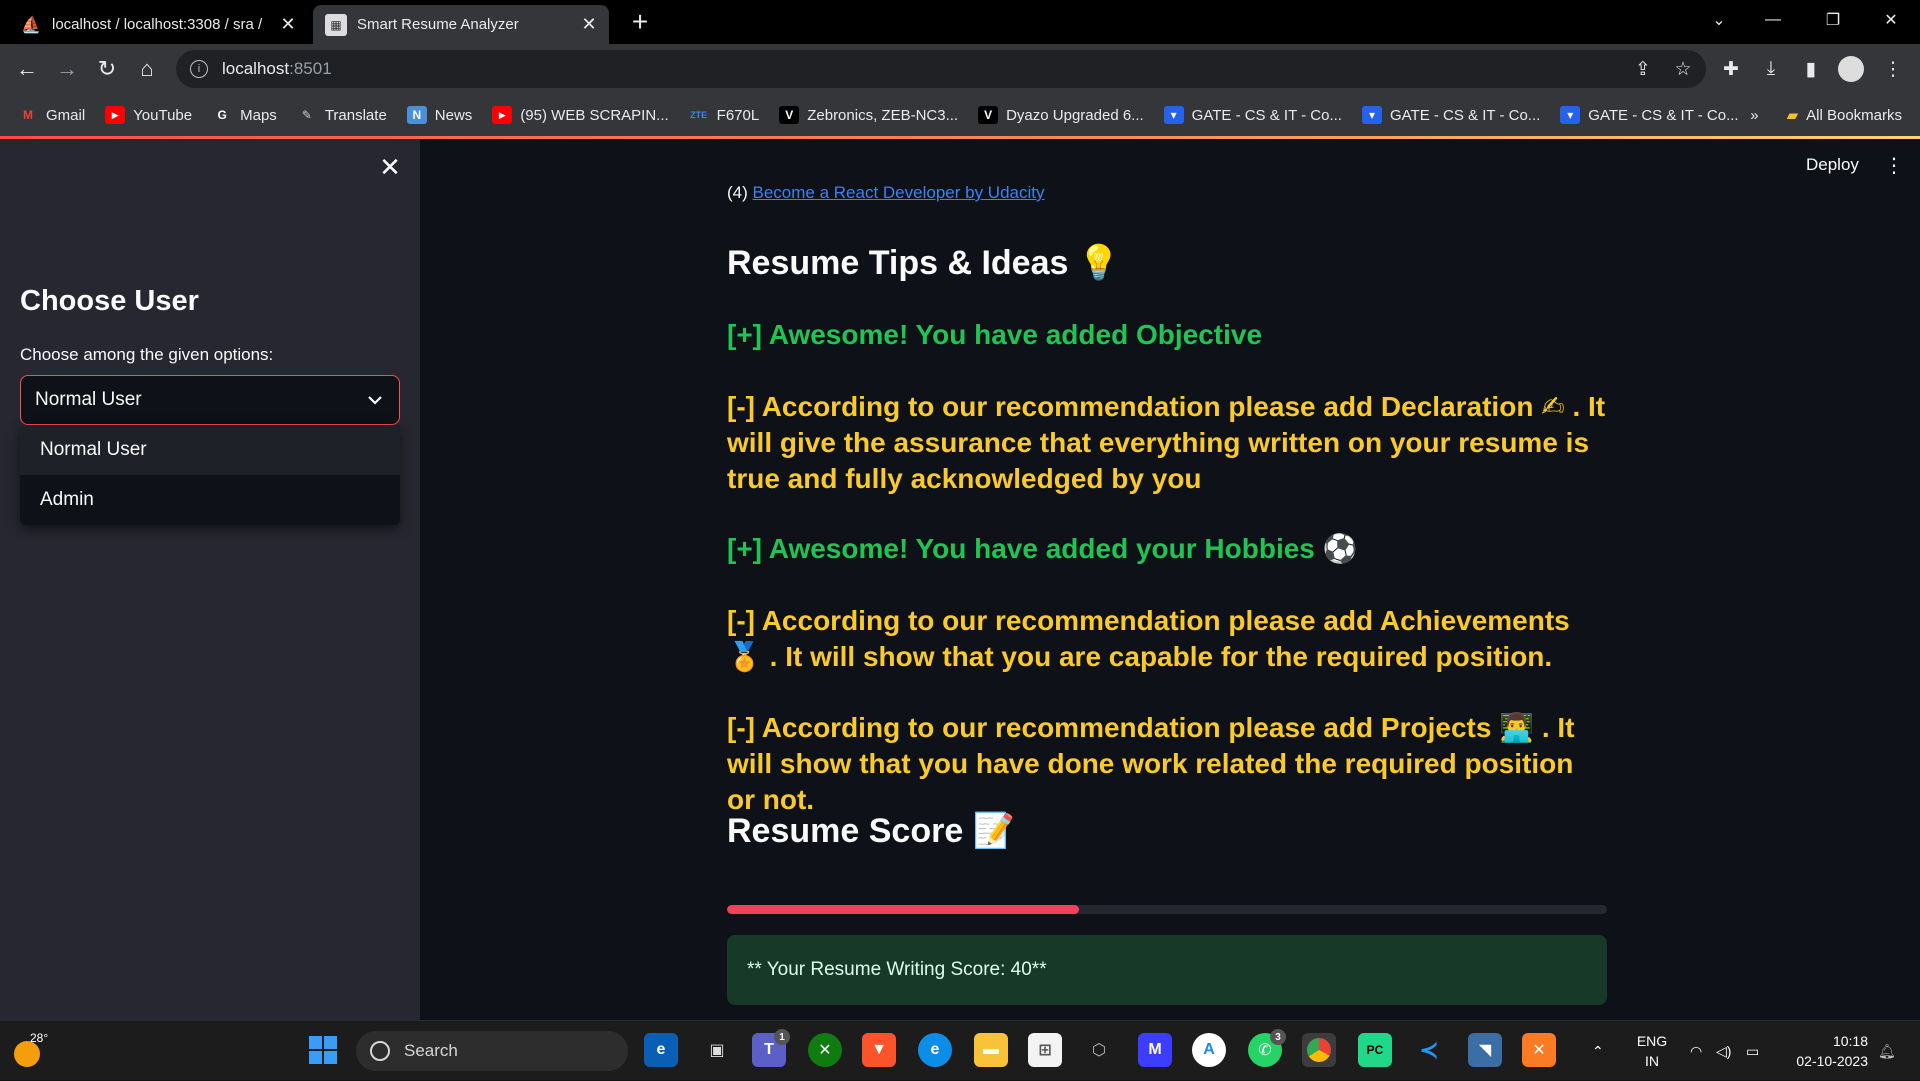 The image size is (1920, 1081). What do you see at coordinates (1723, 1051) in the screenshot?
I see `volume-icon: ◁)` at bounding box center [1723, 1051].